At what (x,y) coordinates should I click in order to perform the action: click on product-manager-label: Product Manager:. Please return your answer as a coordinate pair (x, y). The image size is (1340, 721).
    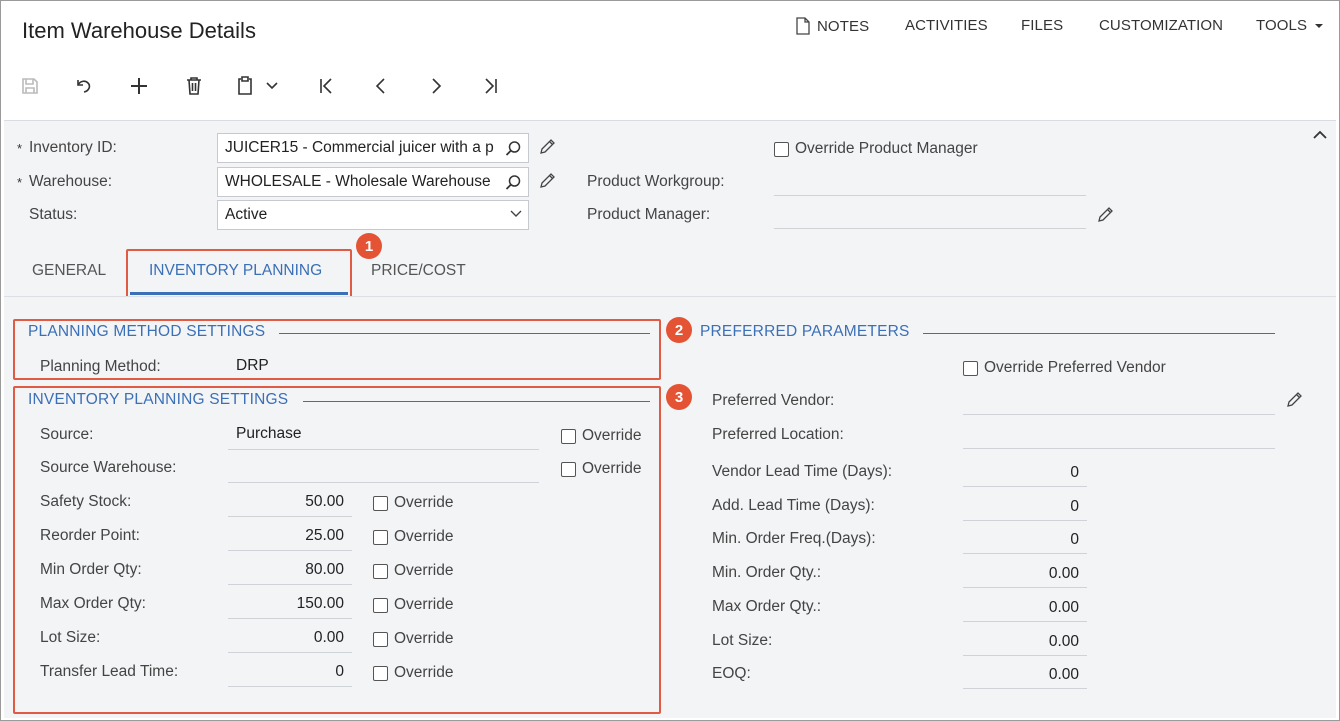
    Looking at the image, I should click on (649, 214).